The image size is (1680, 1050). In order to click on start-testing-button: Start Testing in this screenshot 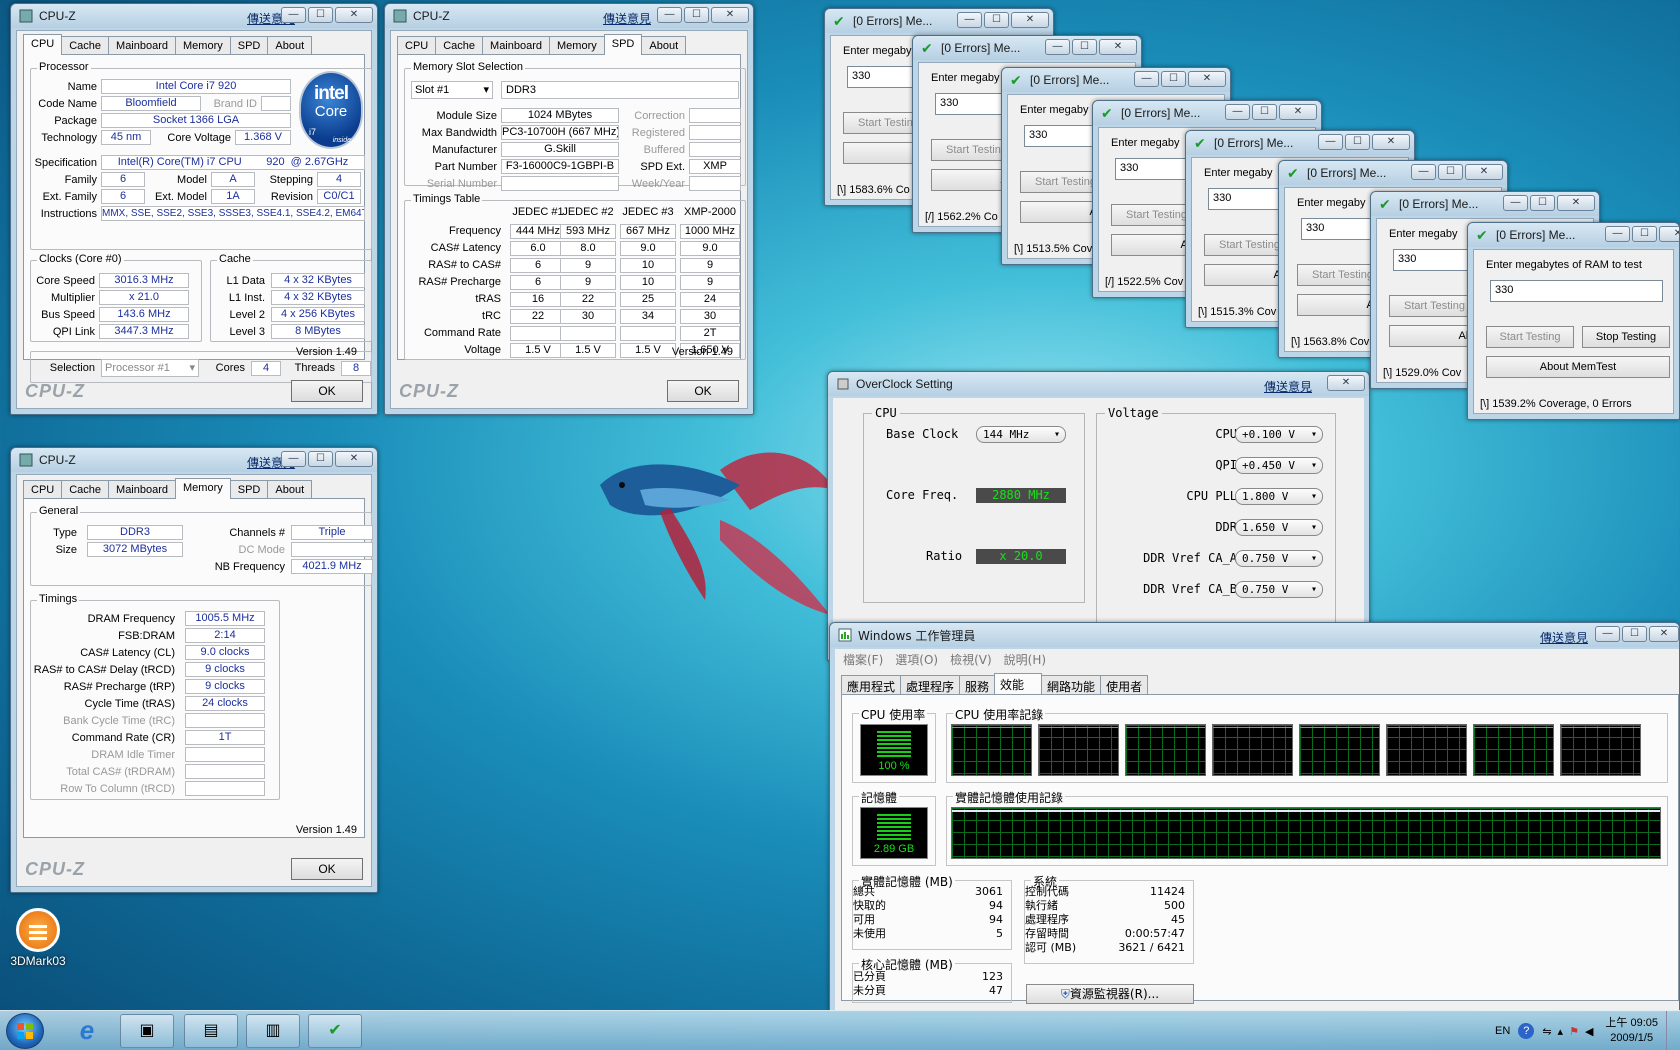, I will do `click(1530, 337)`.